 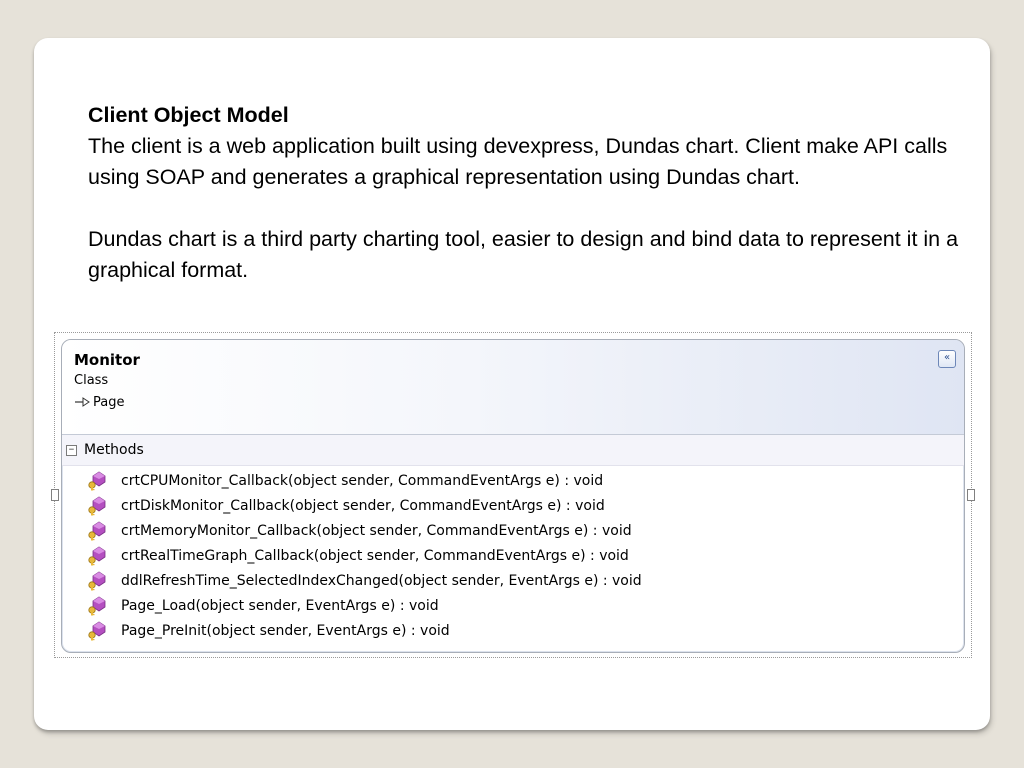 What do you see at coordinates (107, 360) in the screenshot?
I see `class-name: Monitor` at bounding box center [107, 360].